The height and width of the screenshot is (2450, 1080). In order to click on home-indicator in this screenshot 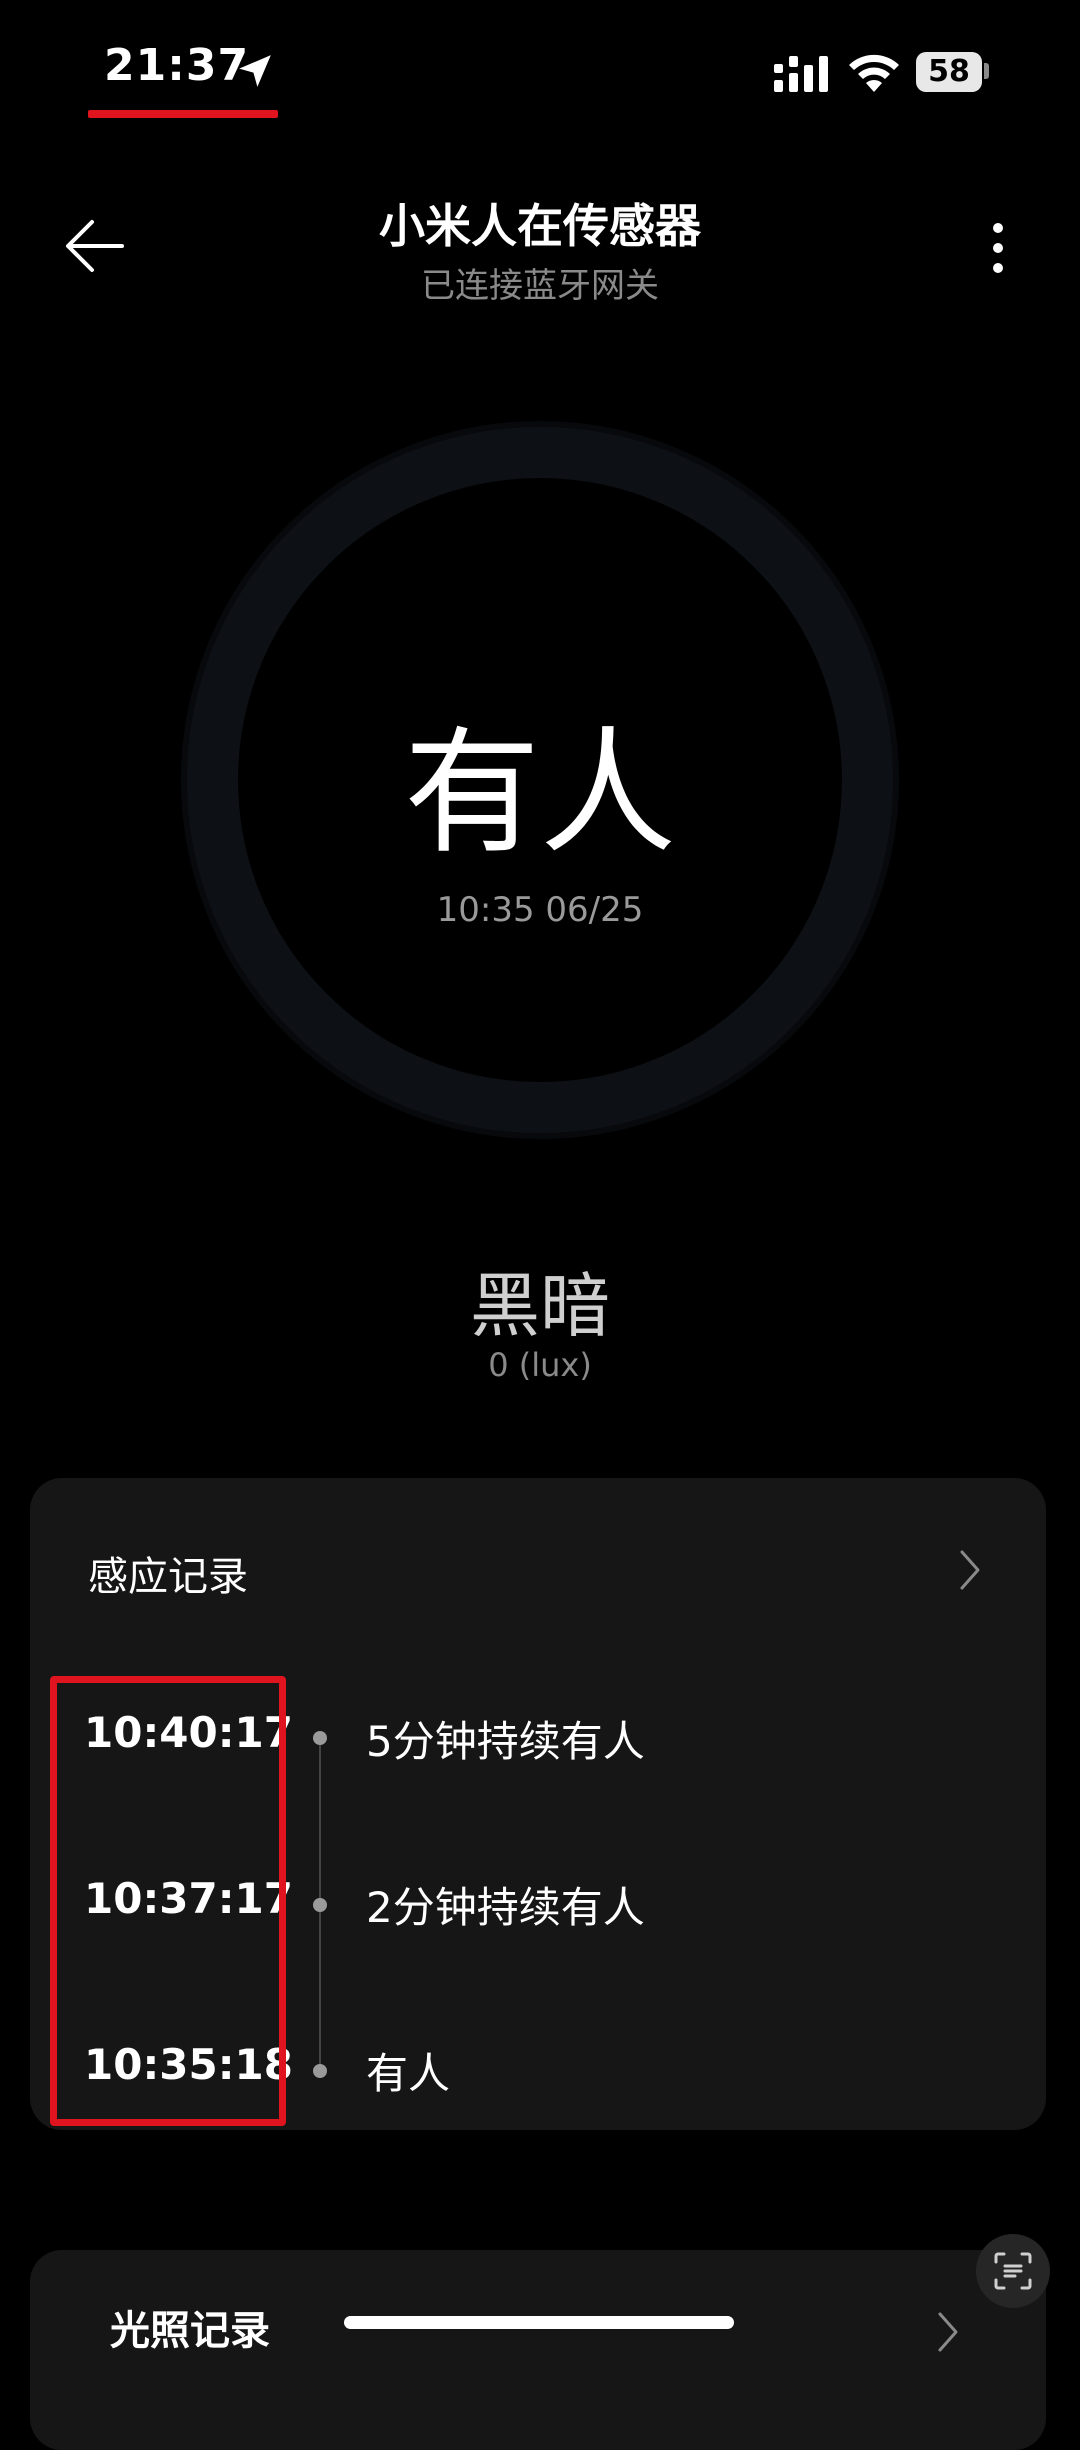, I will do `click(539, 2322)`.